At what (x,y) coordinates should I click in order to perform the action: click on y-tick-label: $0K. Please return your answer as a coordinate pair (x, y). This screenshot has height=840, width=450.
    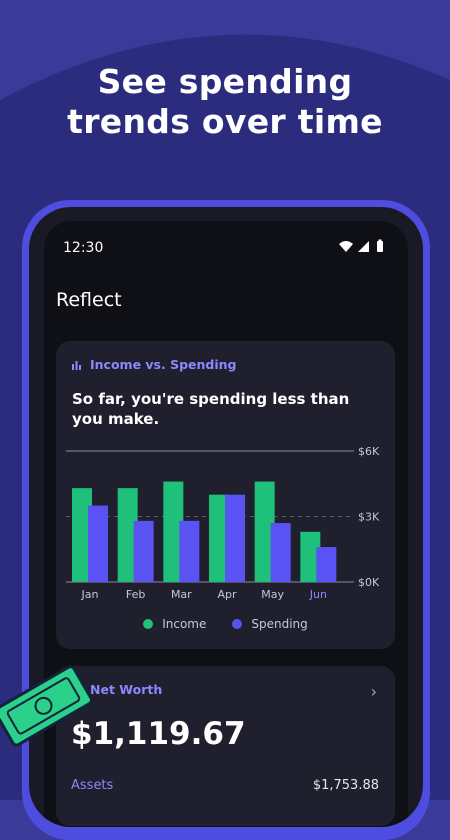
    Looking at the image, I should click on (369, 582).